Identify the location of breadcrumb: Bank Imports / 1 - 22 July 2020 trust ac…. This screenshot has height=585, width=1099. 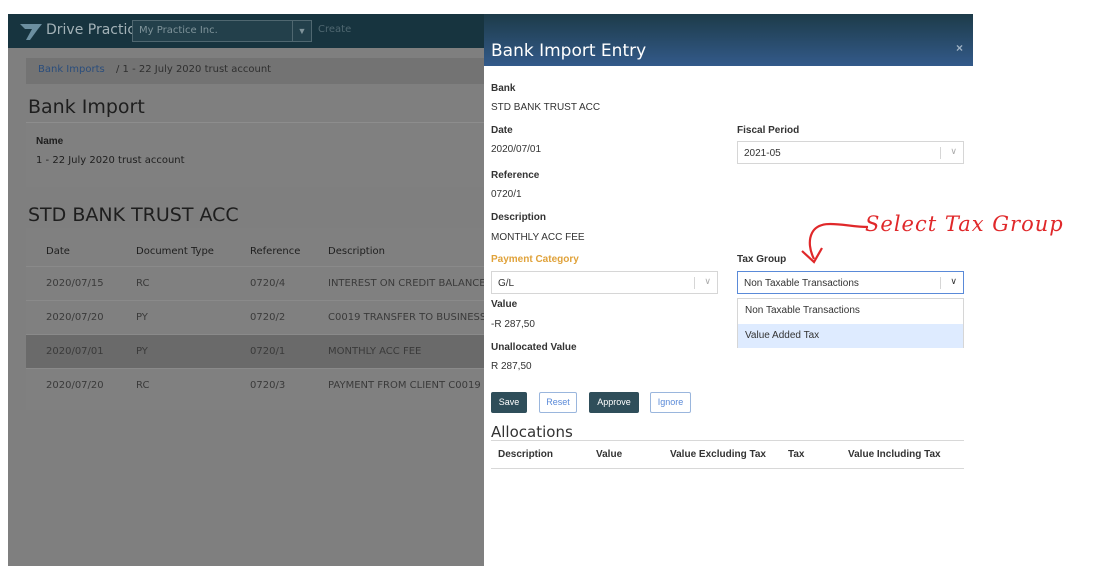
(255, 71).